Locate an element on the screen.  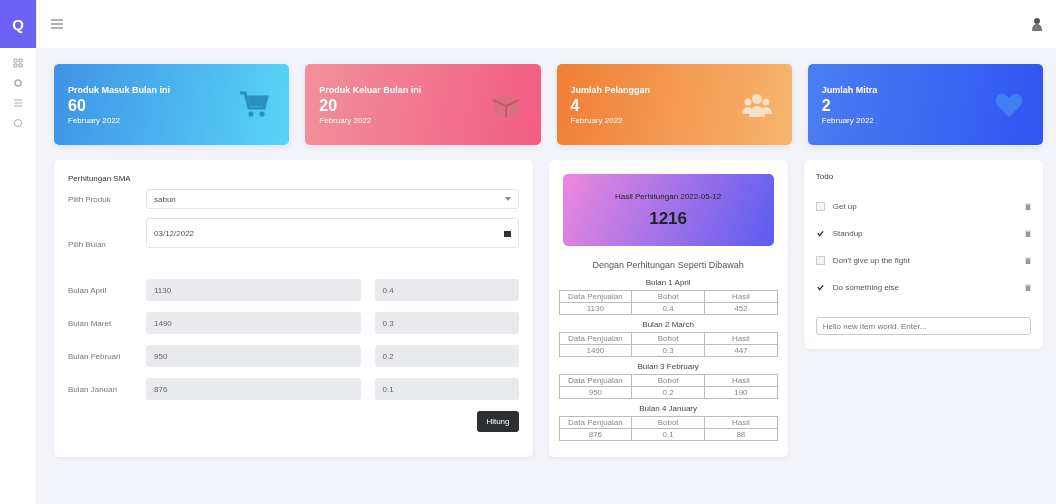
todo-title: Todo is located at coordinates (825, 176).